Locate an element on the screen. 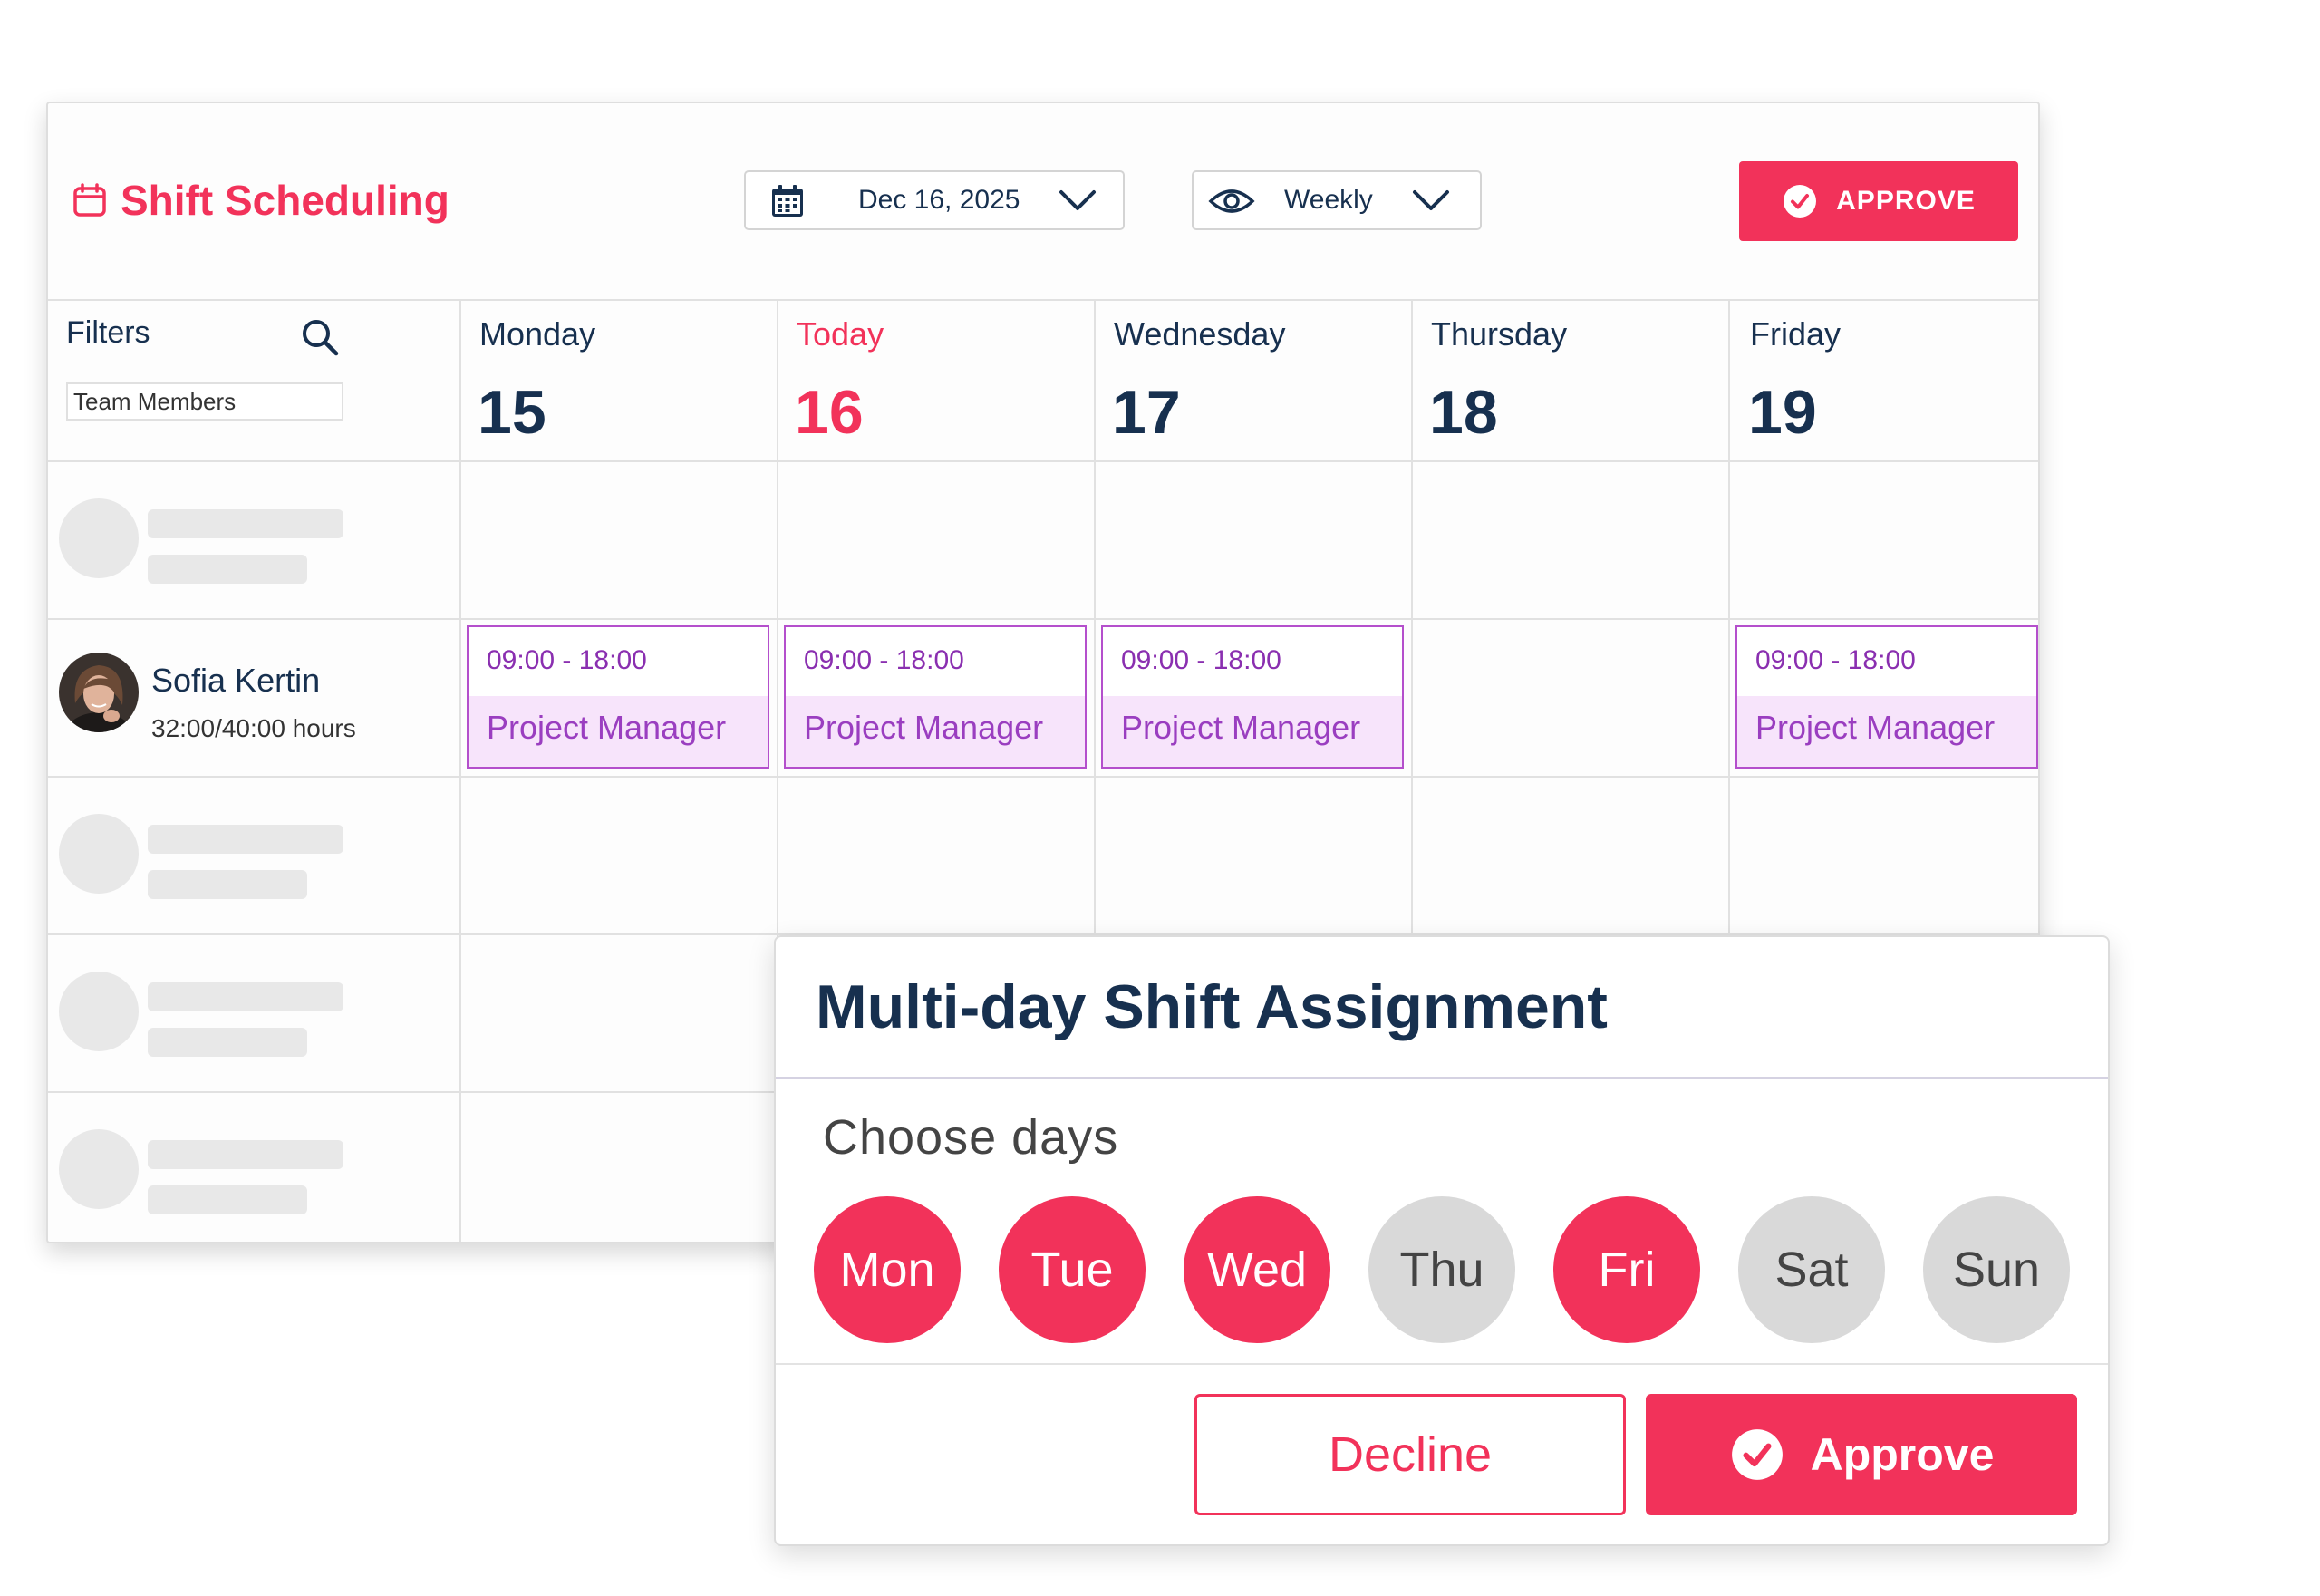 The width and height of the screenshot is (2320, 1596). day-number-thursday: 18 is located at coordinates (1463, 412).